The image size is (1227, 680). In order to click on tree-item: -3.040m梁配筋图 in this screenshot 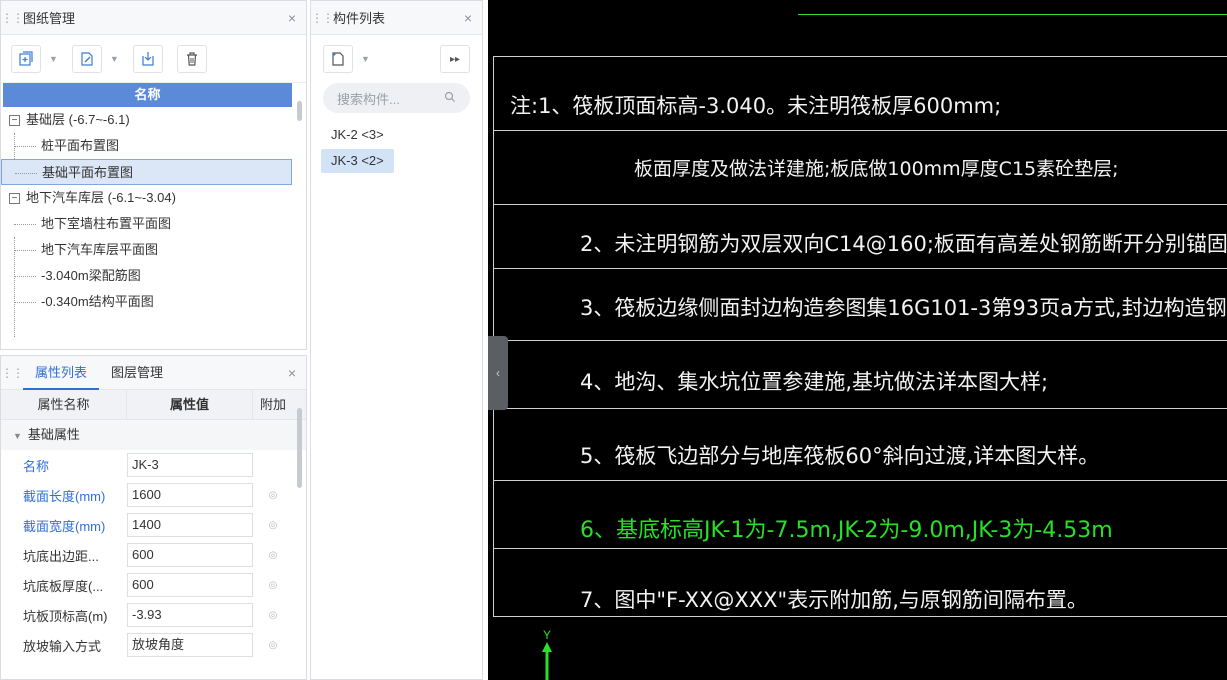, I will do `click(146, 276)`.